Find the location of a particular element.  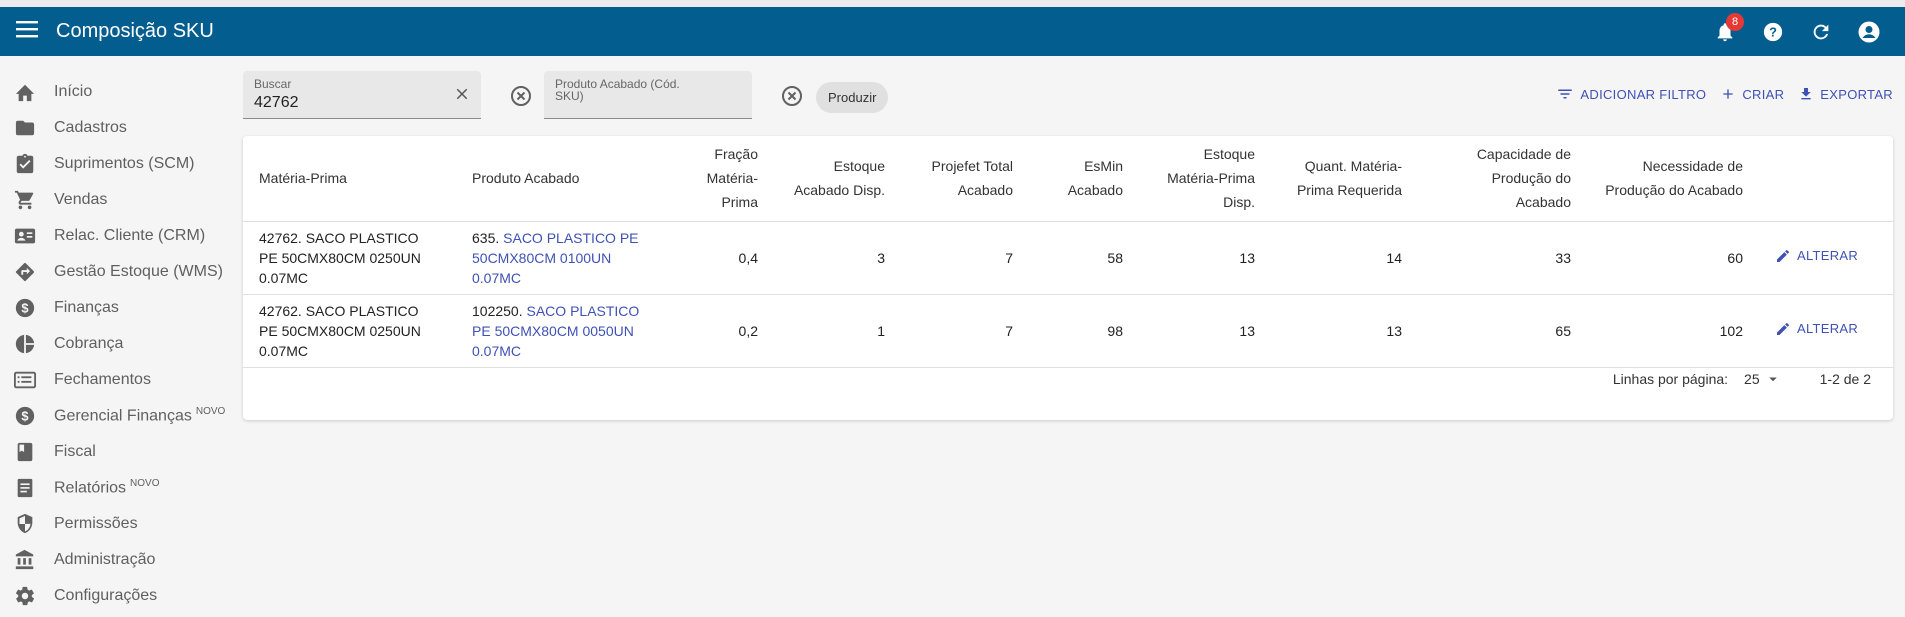

contact-card-icon is located at coordinates (25, 236).